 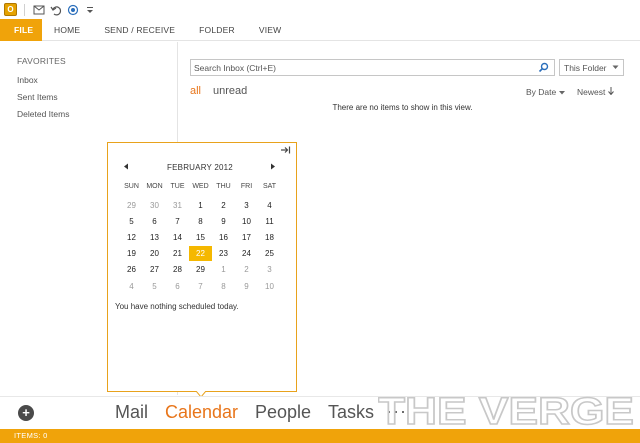 What do you see at coordinates (351, 412) in the screenshot?
I see `nav-item-tasks: Tasks` at bounding box center [351, 412].